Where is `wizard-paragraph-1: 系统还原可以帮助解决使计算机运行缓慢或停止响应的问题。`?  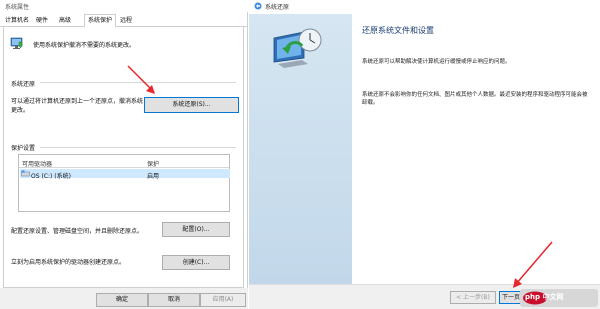
wizard-paragraph-1: 系统还原可以帮助解决使计算机运行缓慢或停止响应的问题。 is located at coordinates (436, 62).